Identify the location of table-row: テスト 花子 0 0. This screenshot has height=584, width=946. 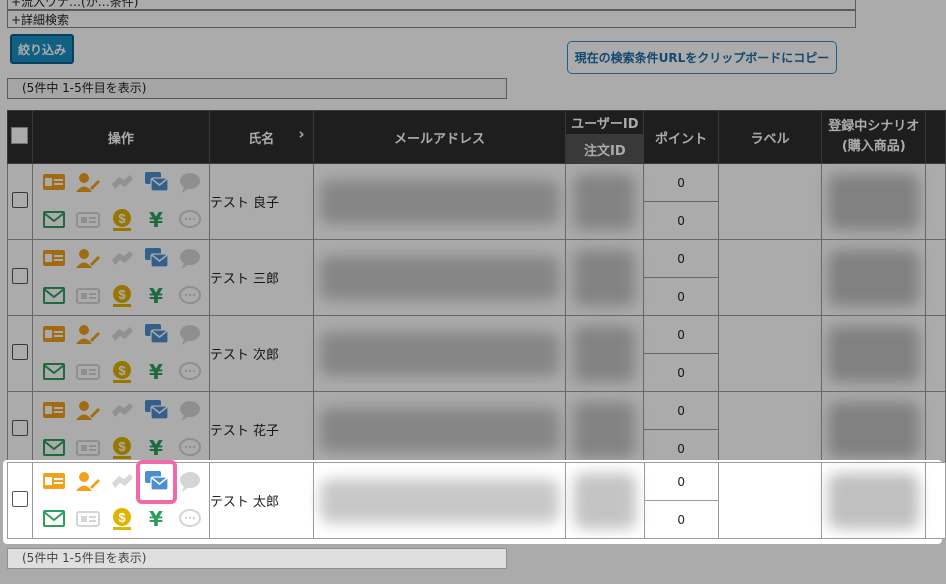
(476, 429).